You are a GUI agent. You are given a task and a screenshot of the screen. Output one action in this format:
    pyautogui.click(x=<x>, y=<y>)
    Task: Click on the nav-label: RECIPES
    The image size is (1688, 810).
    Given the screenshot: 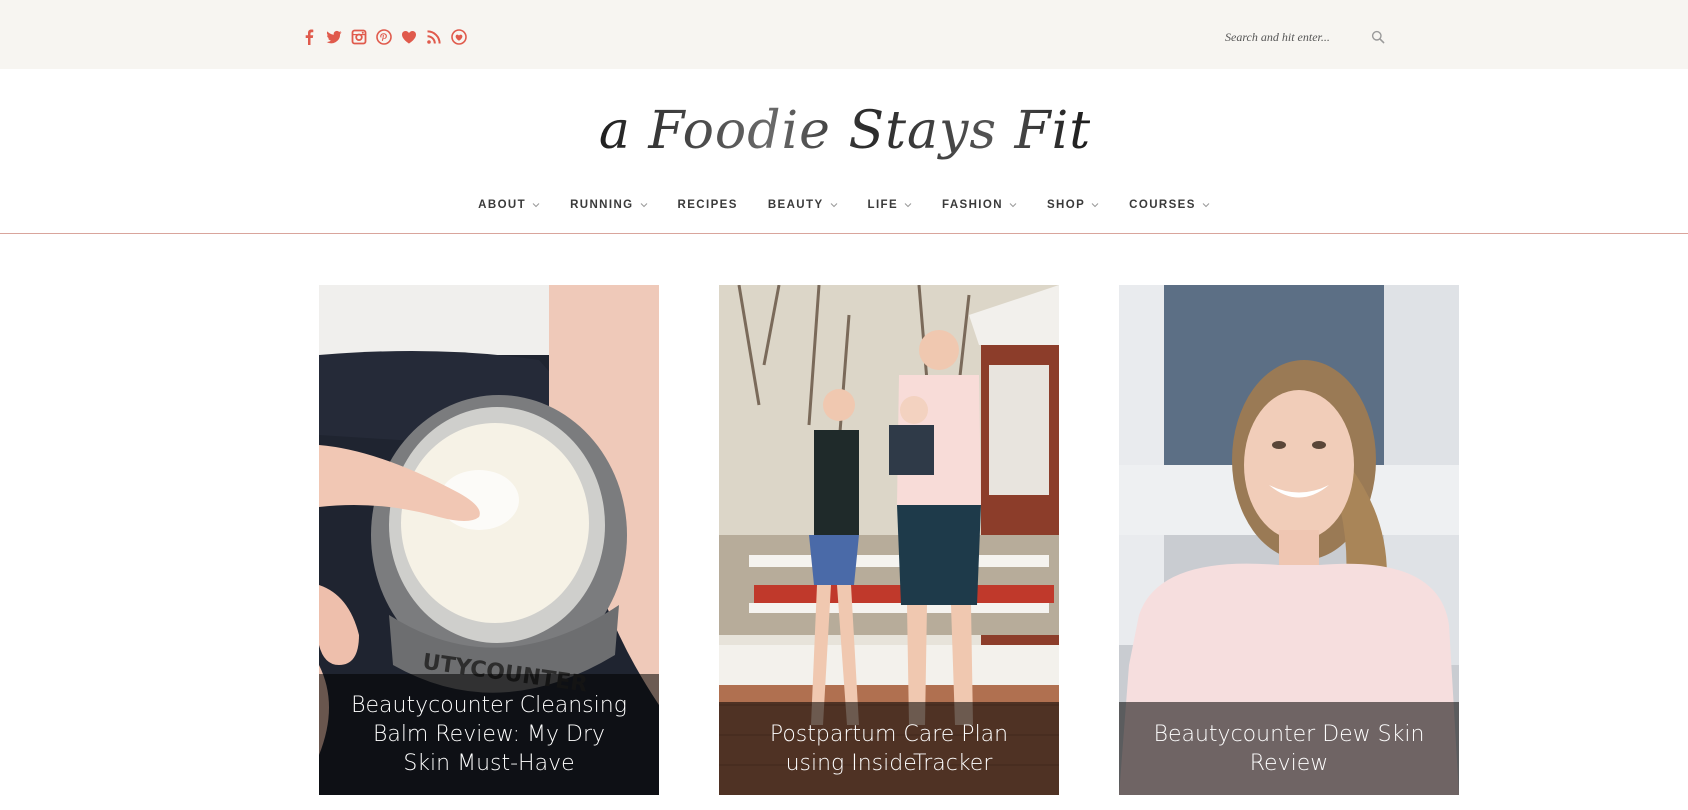 What is the action you would take?
    pyautogui.click(x=707, y=205)
    